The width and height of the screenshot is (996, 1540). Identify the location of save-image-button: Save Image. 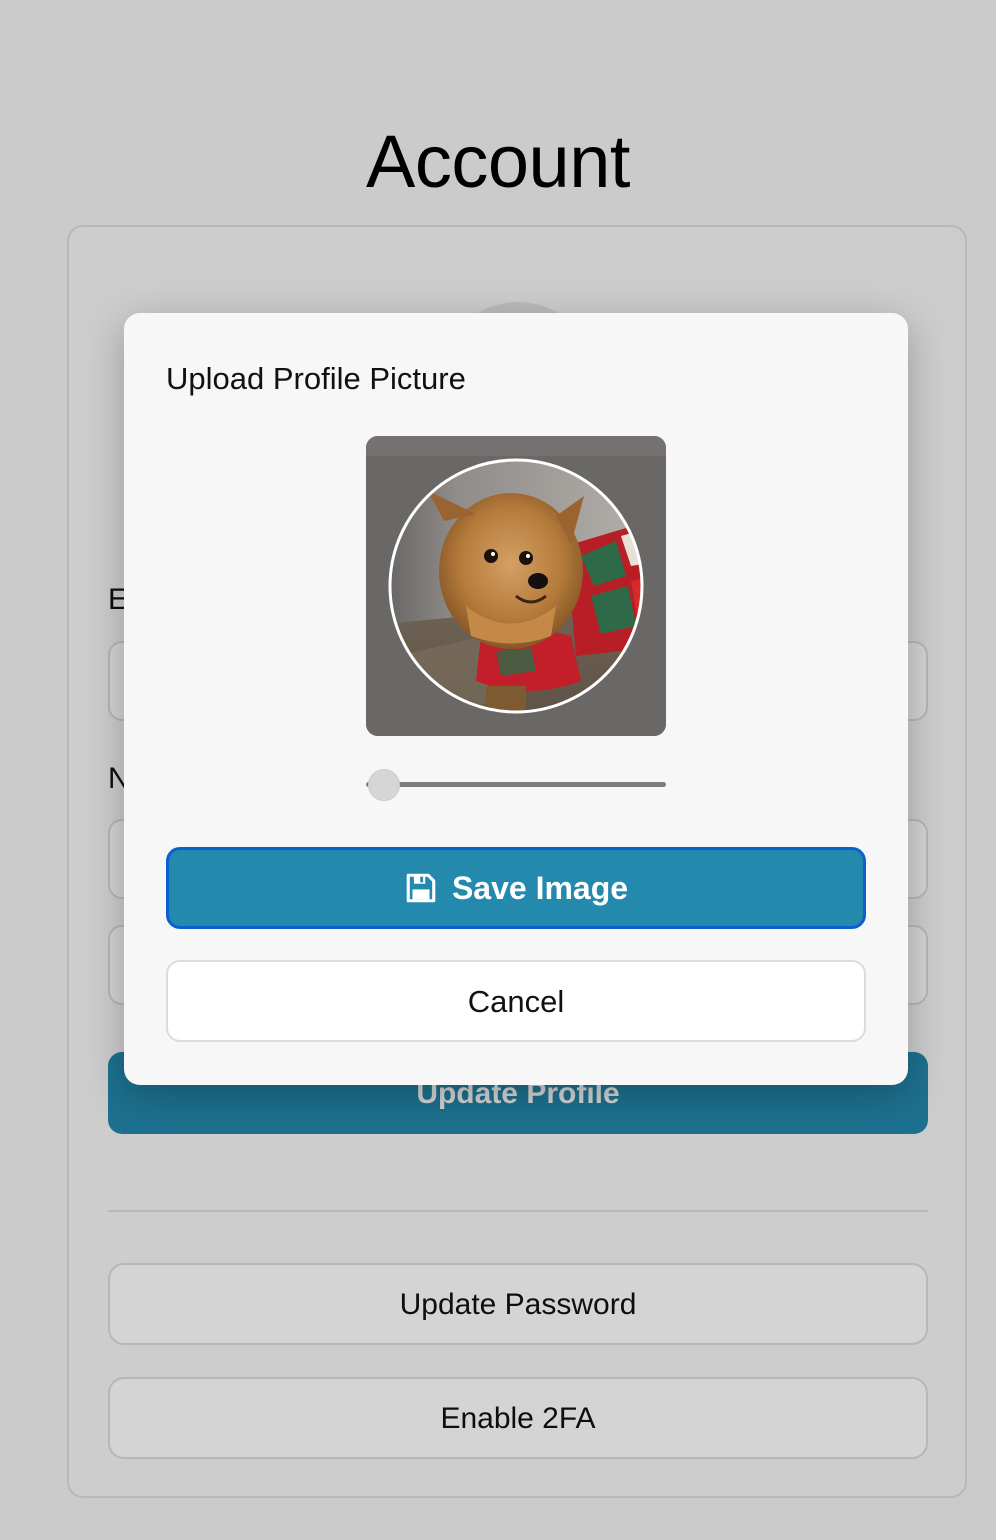
(516, 888).